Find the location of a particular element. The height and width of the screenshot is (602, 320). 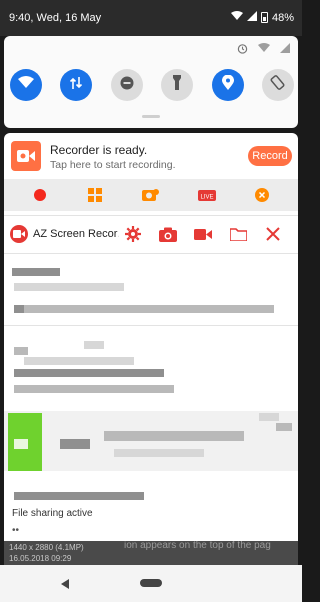

wifi-small-icon is located at coordinates (264, 50).